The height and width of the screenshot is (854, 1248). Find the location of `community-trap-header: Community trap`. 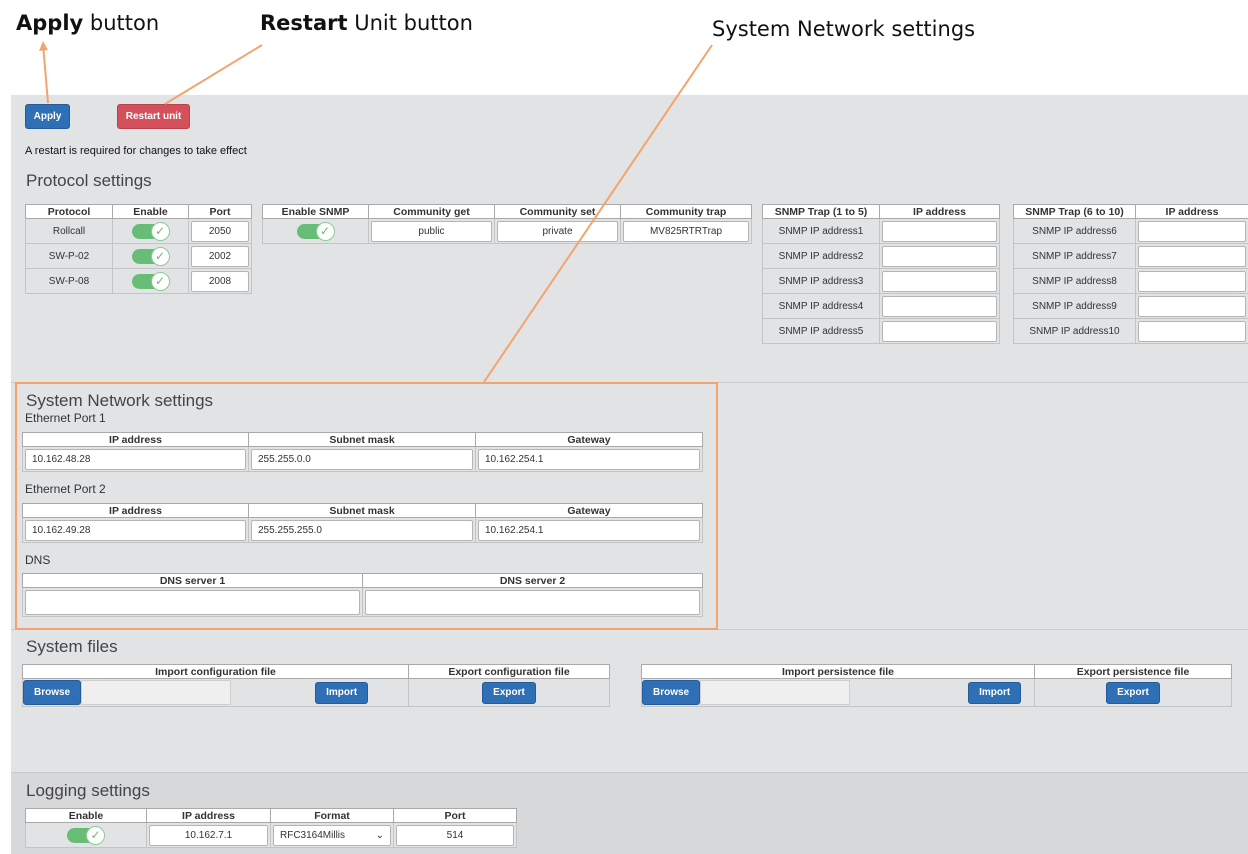

community-trap-header: Community trap is located at coordinates (686, 211).